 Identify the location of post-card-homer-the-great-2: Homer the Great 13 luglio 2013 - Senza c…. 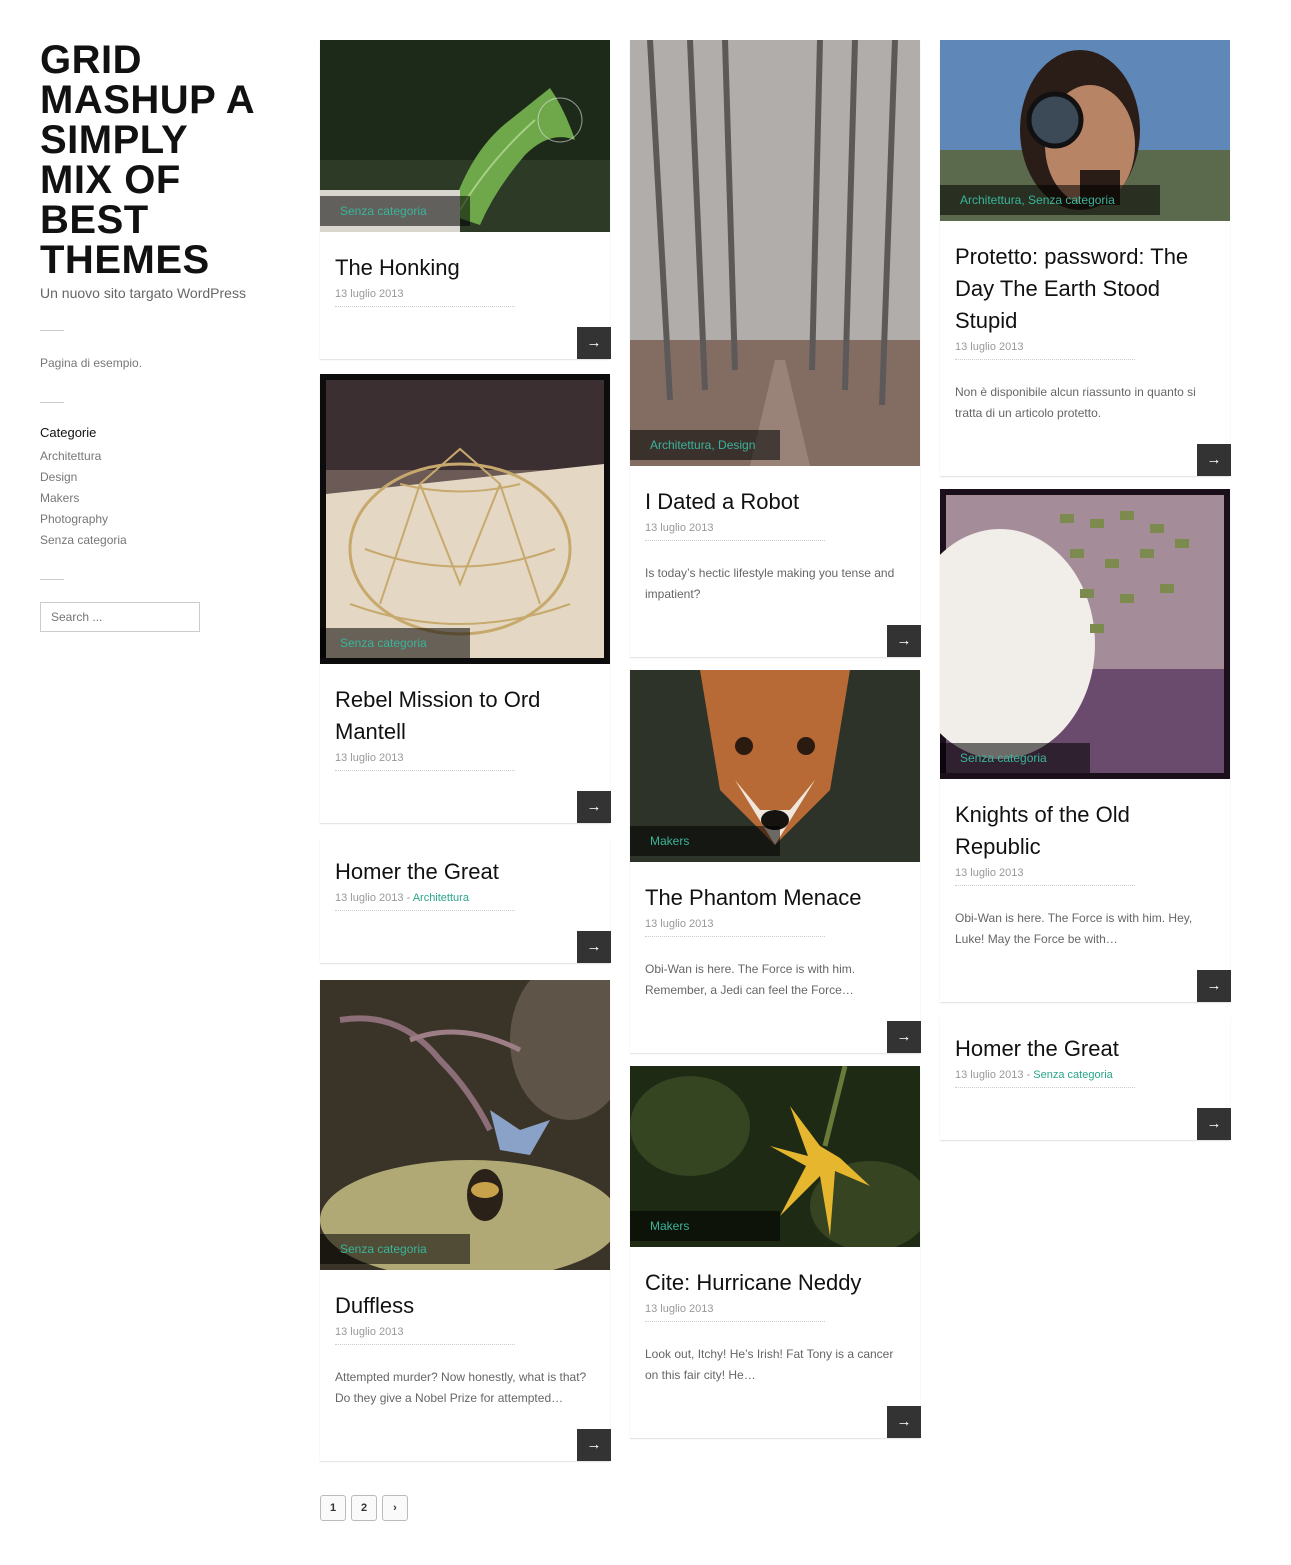
(1085, 1077).